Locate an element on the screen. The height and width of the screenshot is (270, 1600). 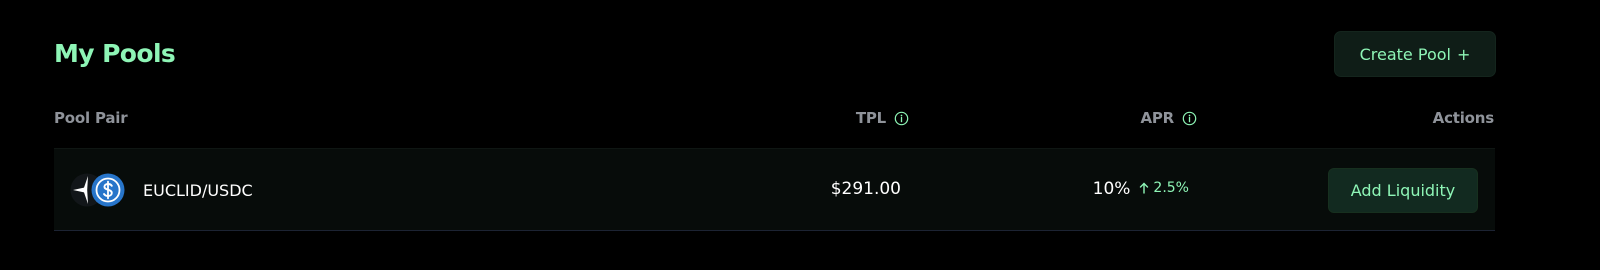
apr-change-value: 2.5% is located at coordinates (1171, 188).